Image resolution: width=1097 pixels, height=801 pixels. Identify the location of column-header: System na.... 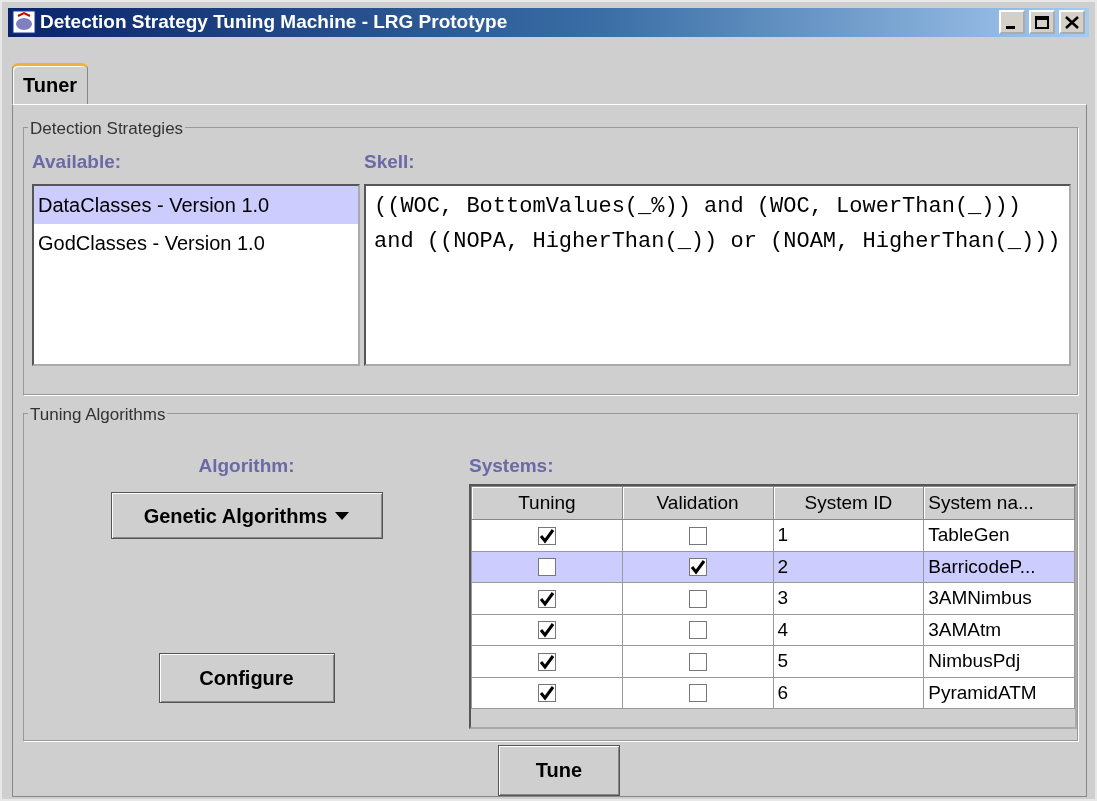
(999, 503).